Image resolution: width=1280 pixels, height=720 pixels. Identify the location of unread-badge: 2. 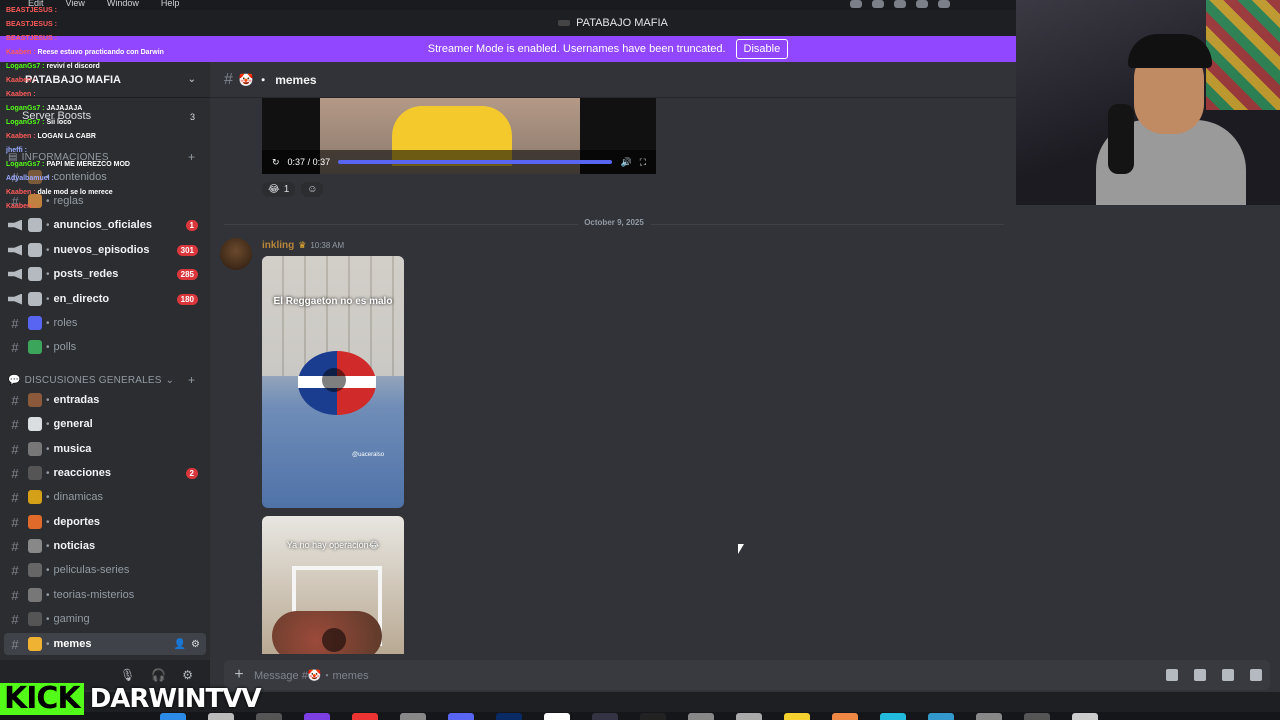
(191, 473).